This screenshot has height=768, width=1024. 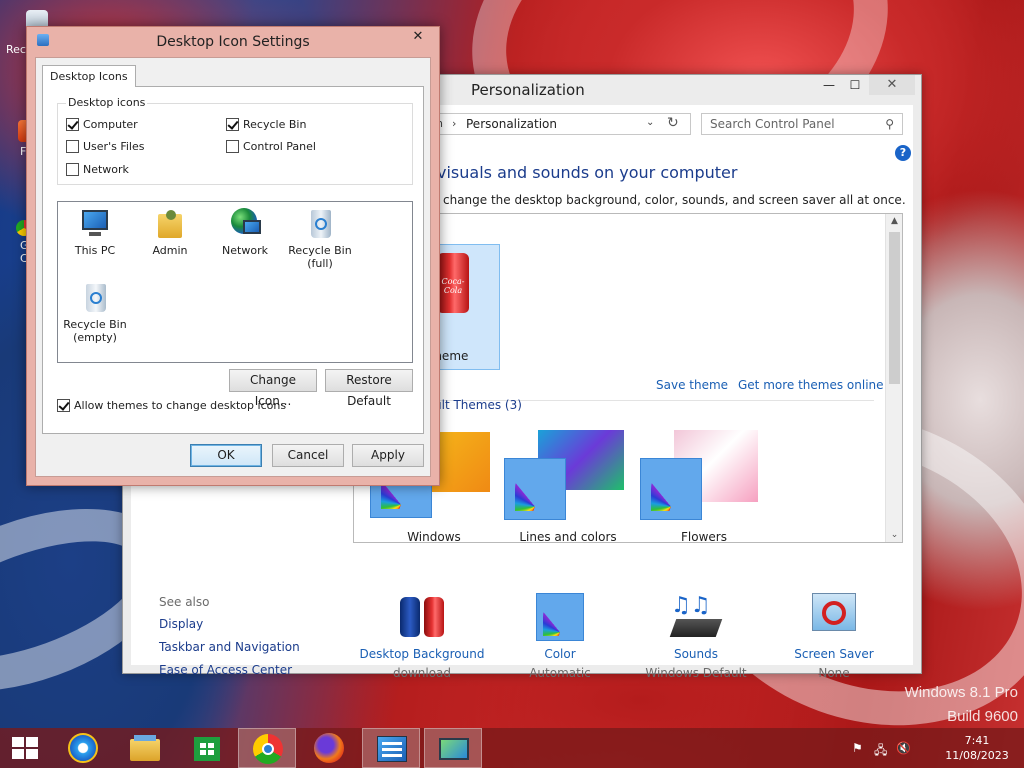 What do you see at coordinates (453, 748) in the screenshot?
I see `taskbar-personalization` at bounding box center [453, 748].